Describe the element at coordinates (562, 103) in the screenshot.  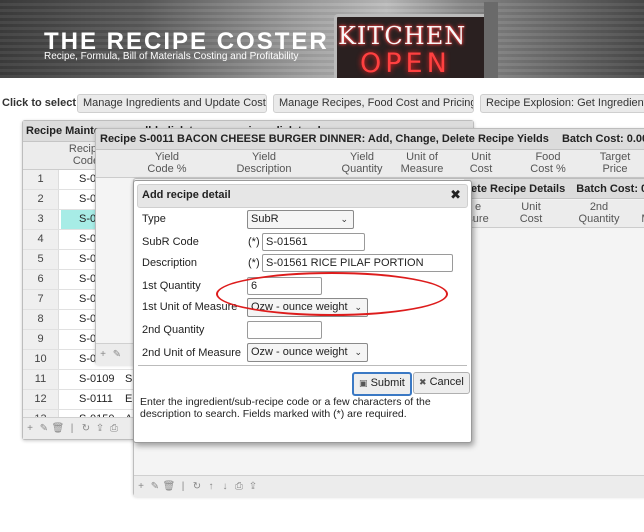
I see `nav-recipe-explosion-button: Recipe Explosion: Get Ingredients` at that location.